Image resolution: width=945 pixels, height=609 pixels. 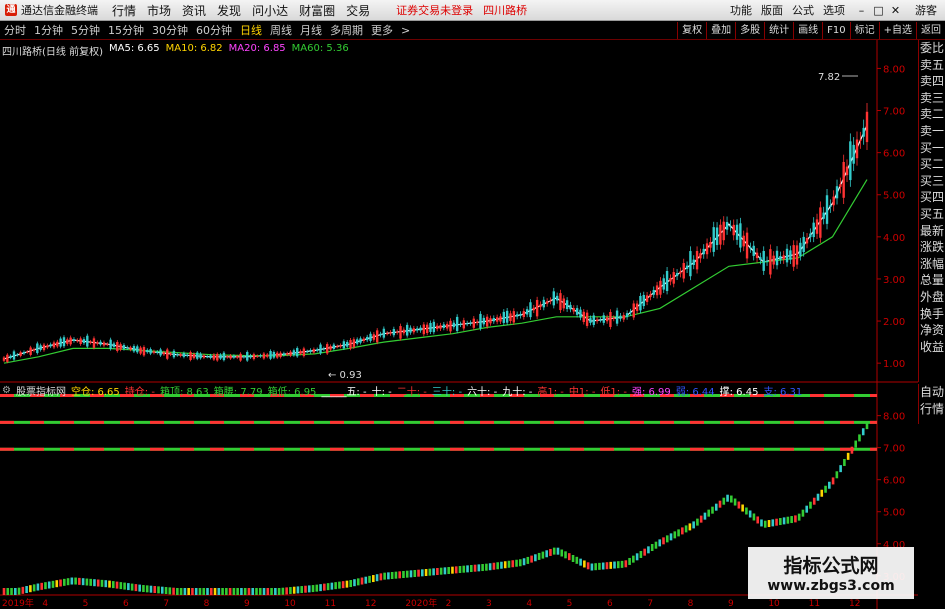 What do you see at coordinates (932, 148) in the screenshot?
I see `quote-panel-item: 买一` at bounding box center [932, 148].